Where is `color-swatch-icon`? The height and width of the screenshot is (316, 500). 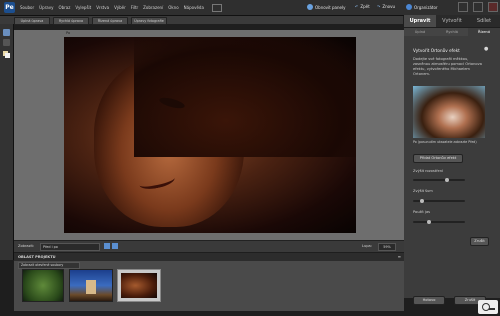 color-swatch-icon is located at coordinates (6, 54).